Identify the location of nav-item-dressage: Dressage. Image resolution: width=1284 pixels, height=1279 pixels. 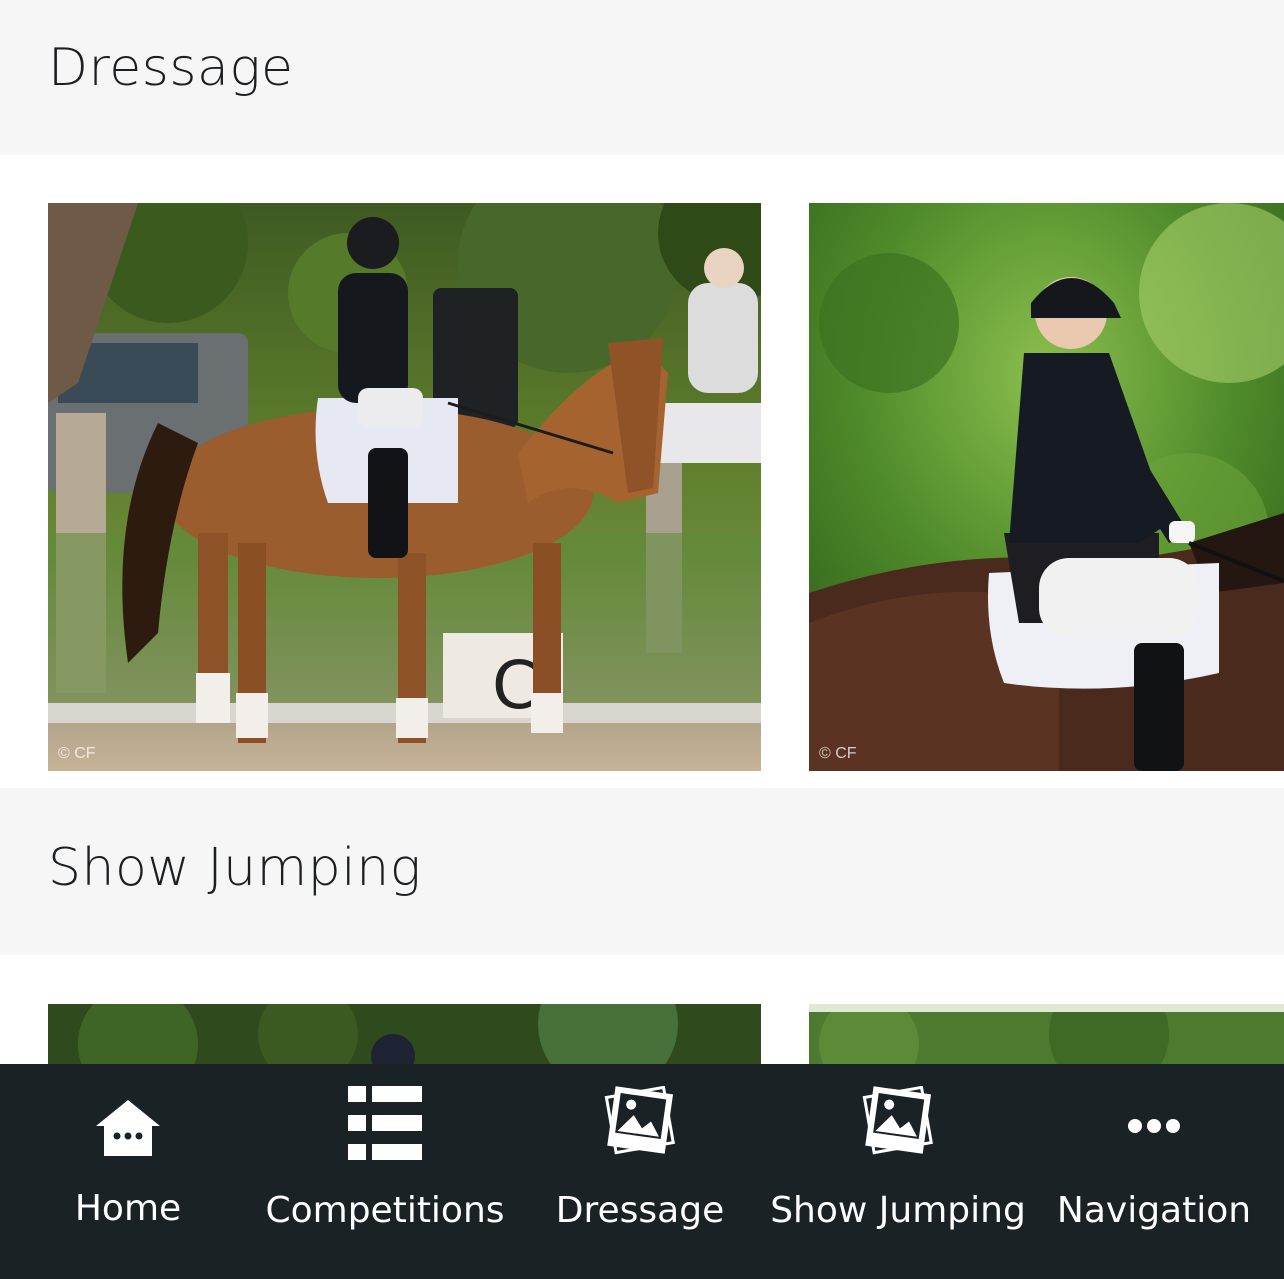
(640, 1171).